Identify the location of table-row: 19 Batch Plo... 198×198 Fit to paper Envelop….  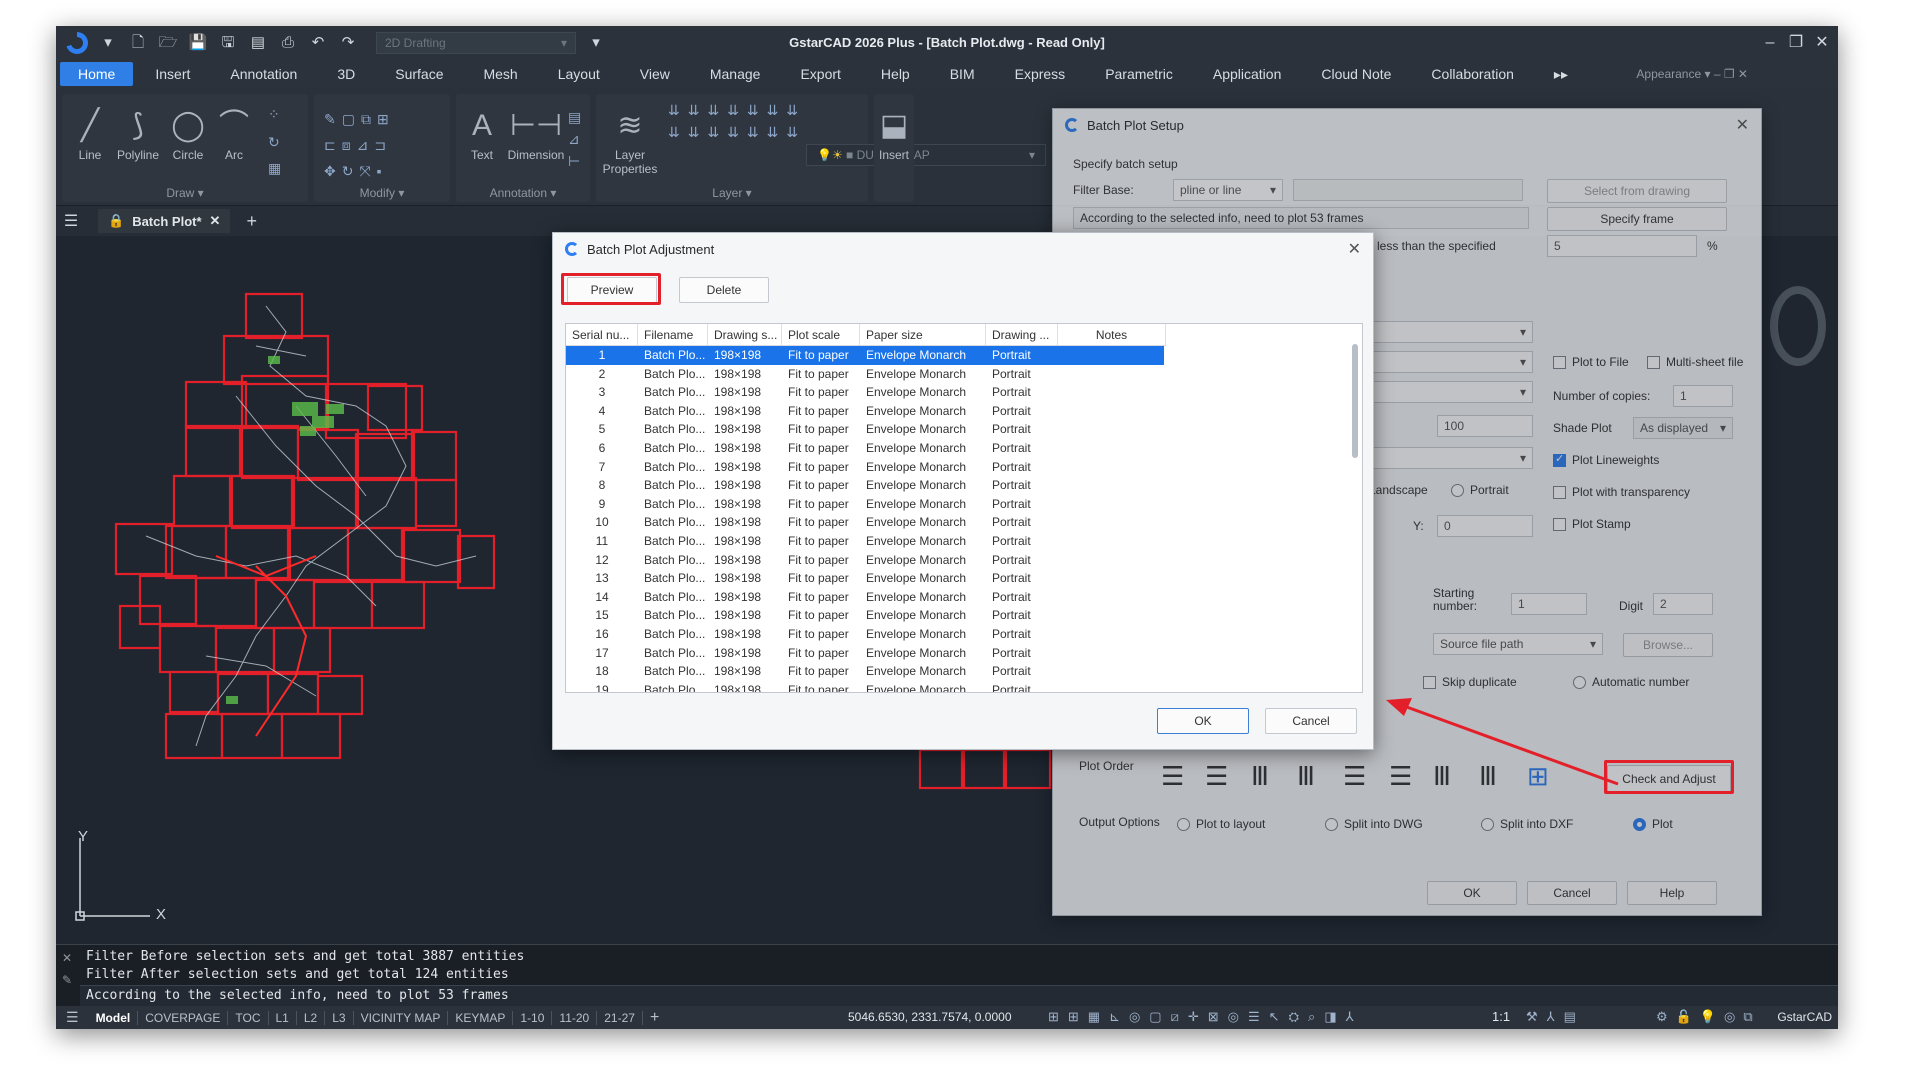
(865, 686).